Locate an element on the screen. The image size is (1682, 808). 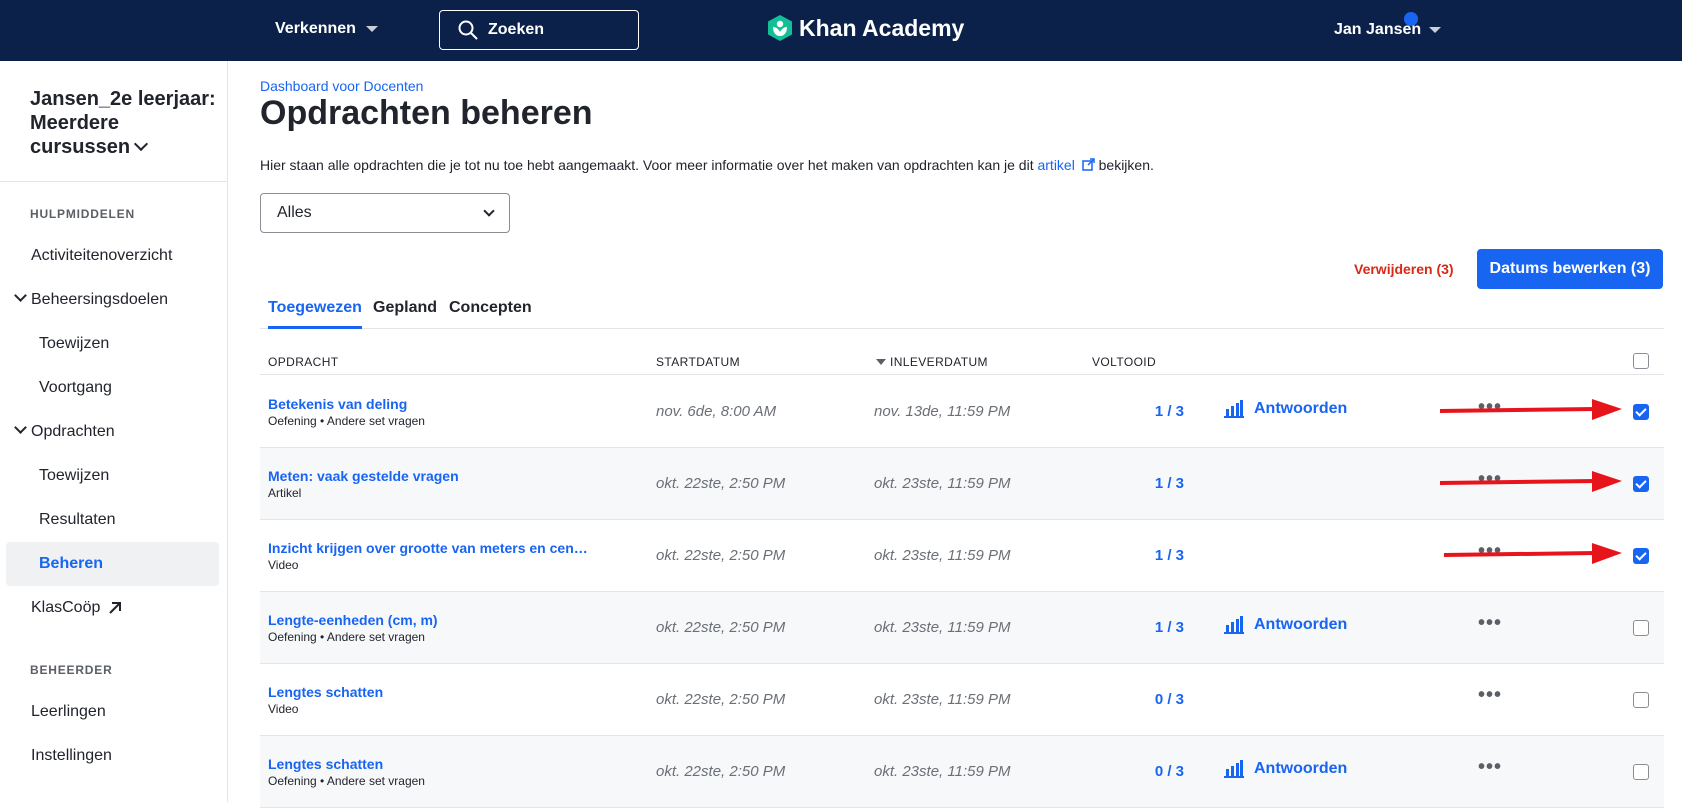
caret-down-icon is located at coordinates (1435, 30).